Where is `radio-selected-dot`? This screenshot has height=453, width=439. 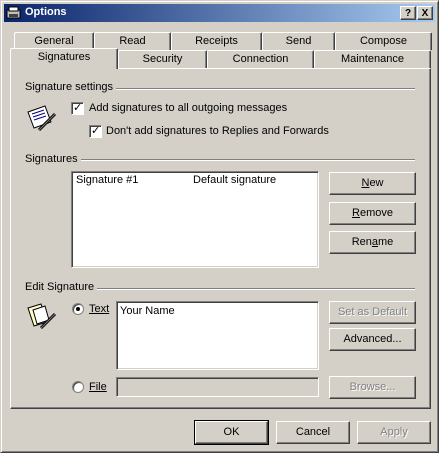 radio-selected-dot is located at coordinates (78, 309).